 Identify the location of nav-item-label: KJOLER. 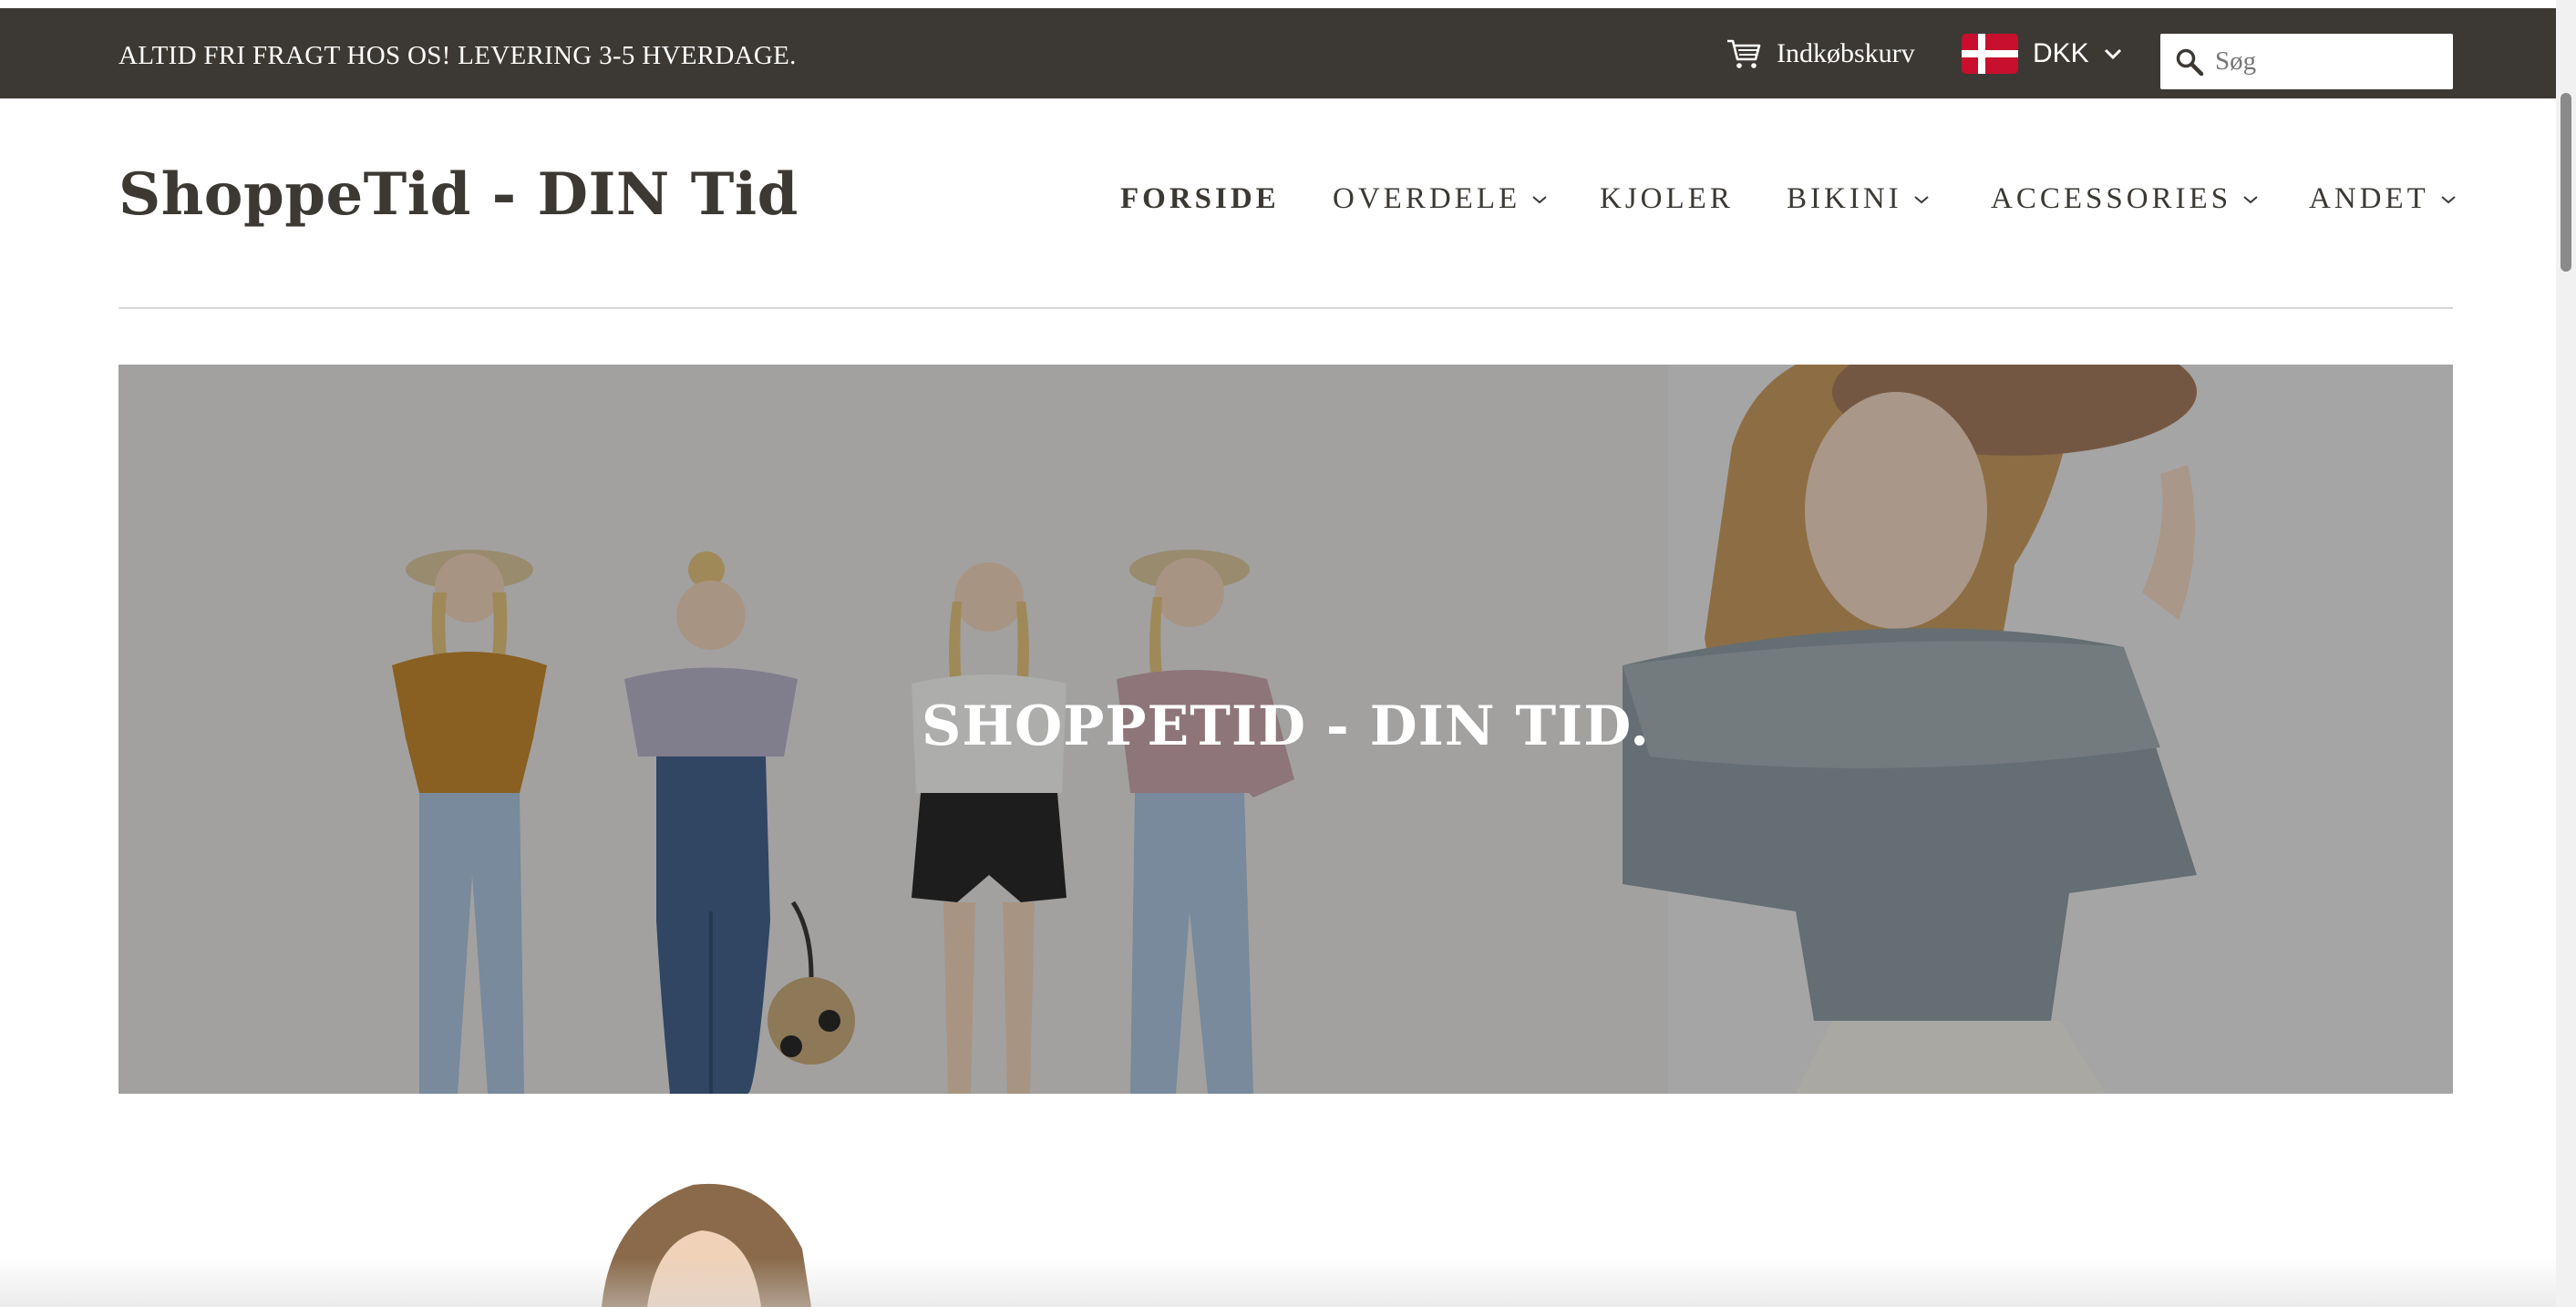
(1667, 199).